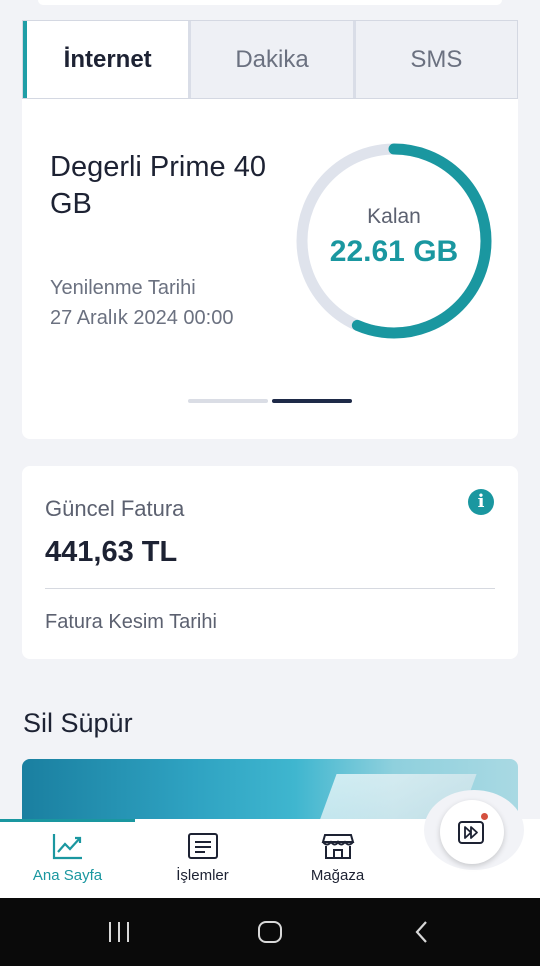 The image size is (540, 966). I want to click on fab-button, so click(472, 832).